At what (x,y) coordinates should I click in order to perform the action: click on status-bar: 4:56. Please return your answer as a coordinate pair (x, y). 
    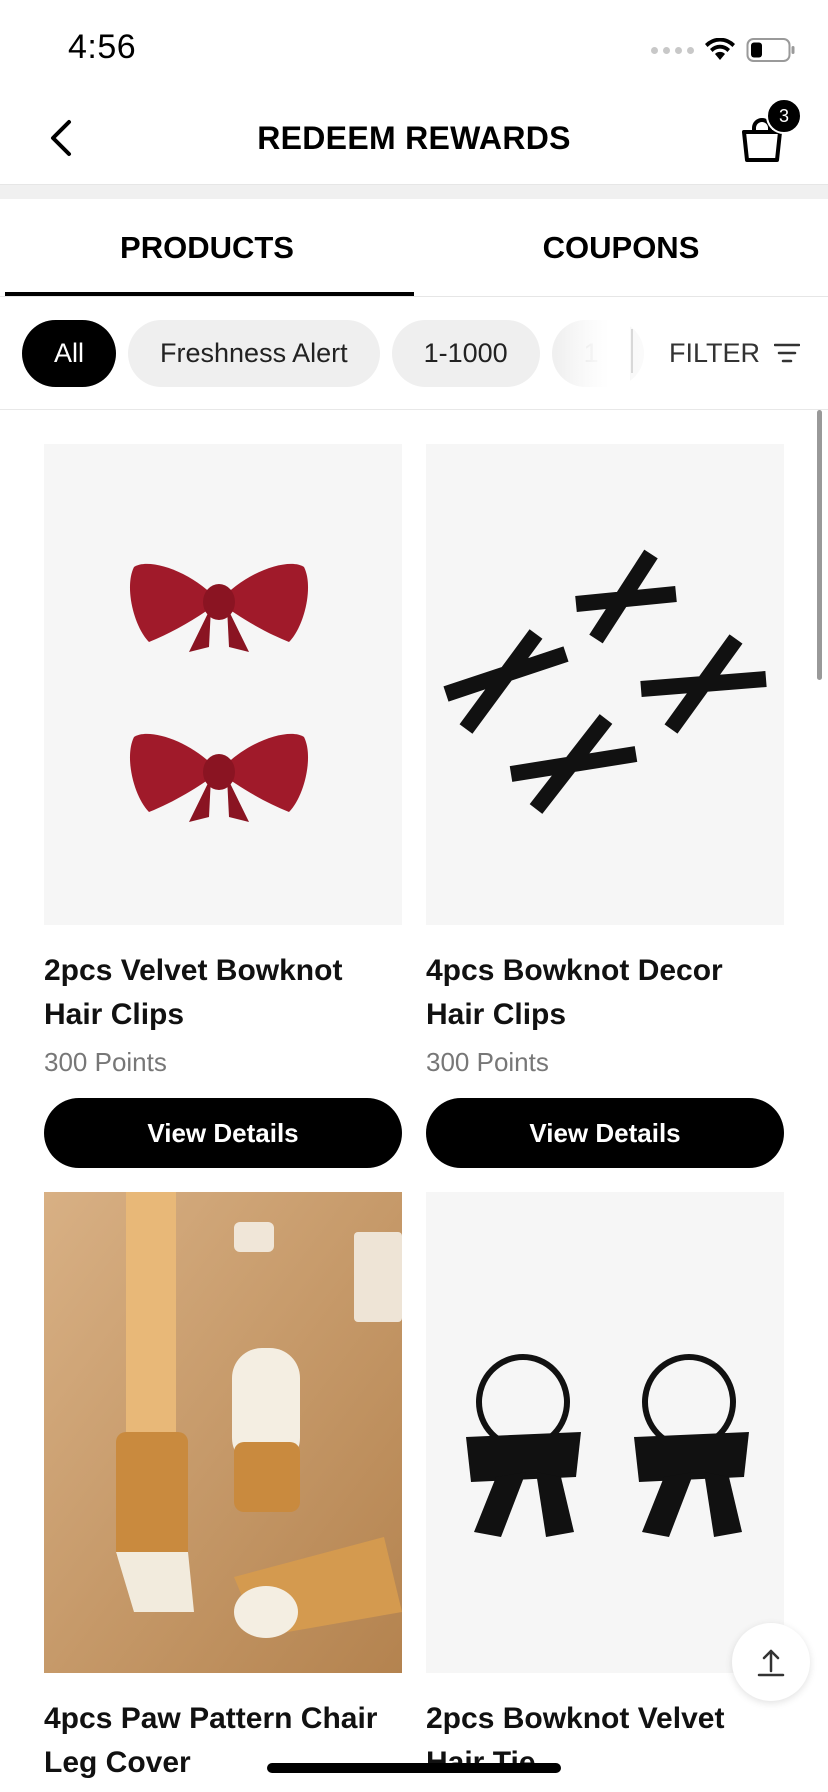
    Looking at the image, I should click on (414, 45).